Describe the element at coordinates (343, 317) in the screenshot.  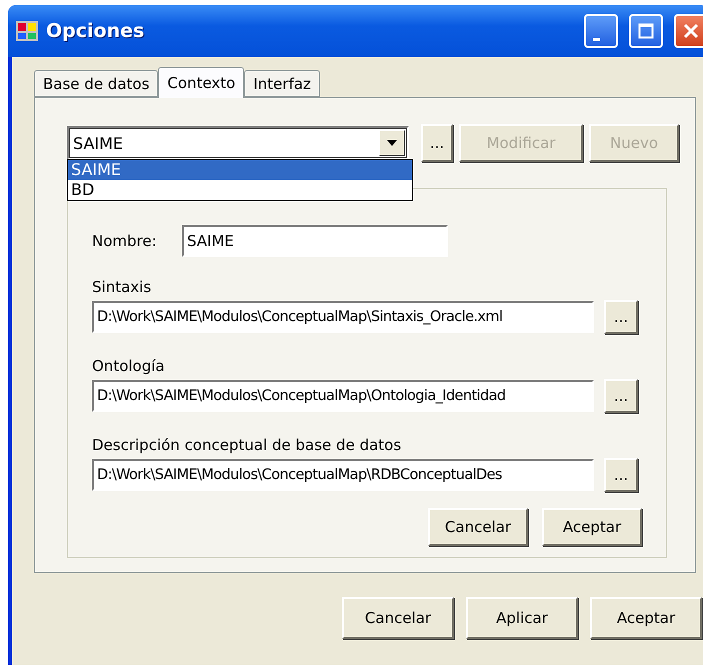
I see `path-field: D:\Work\SAIME\Modulos\ConceptualMap\Sintaxis_Oracle.xml` at that location.